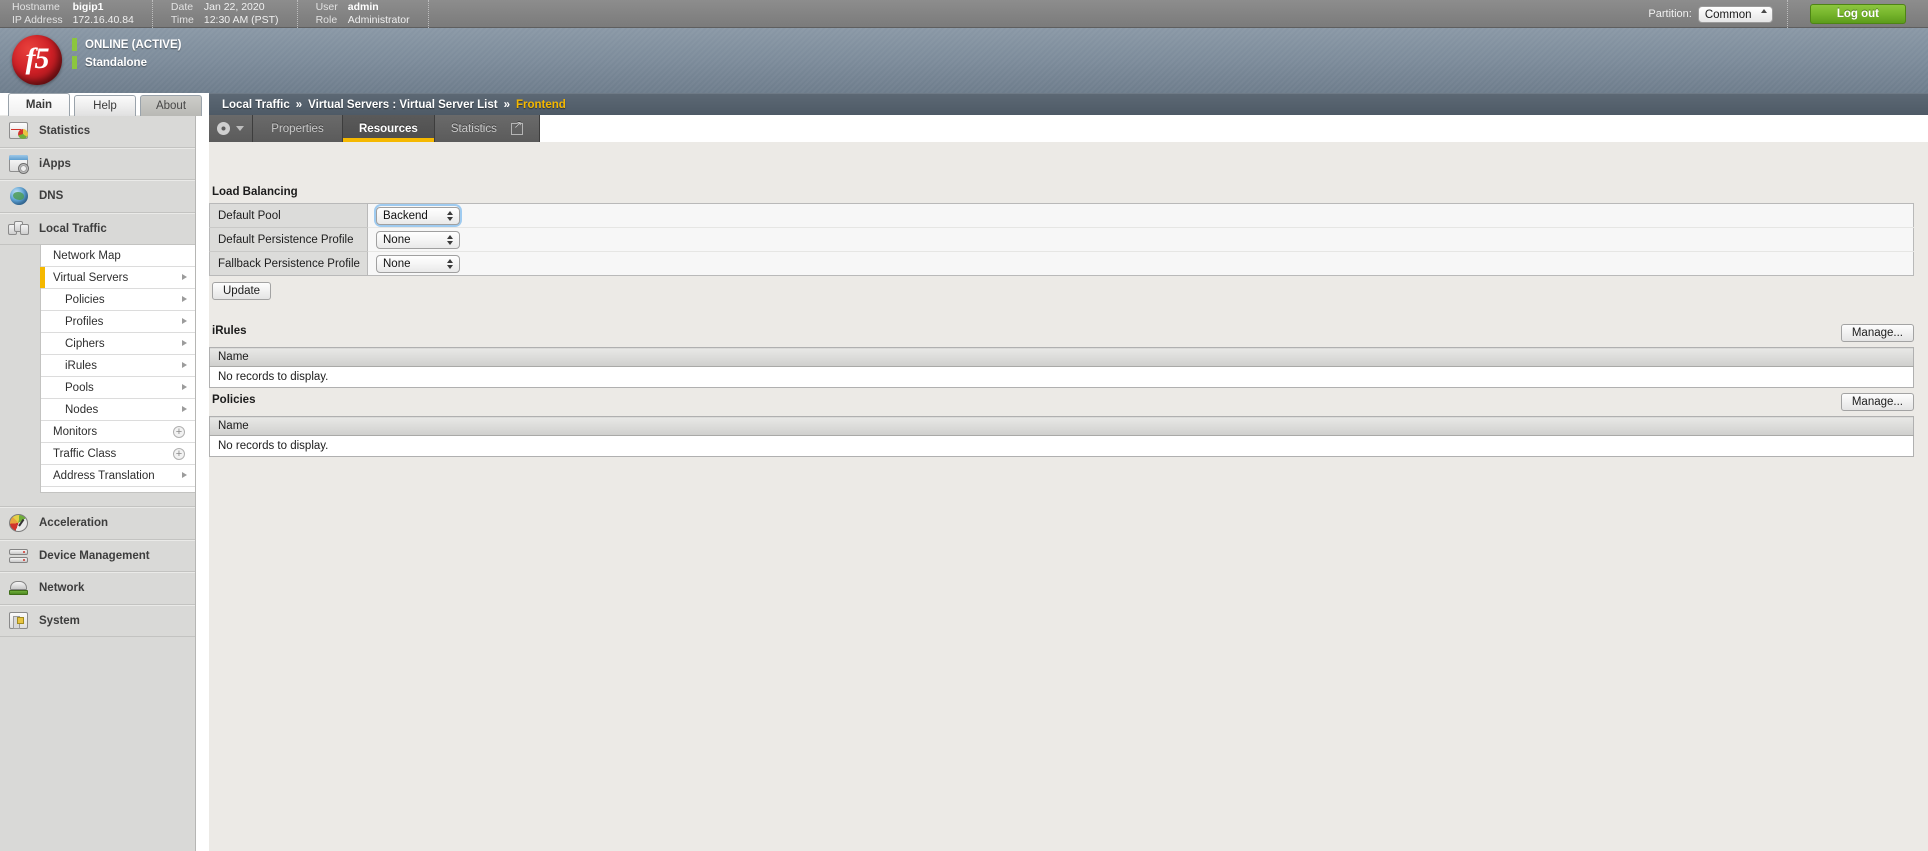  Describe the element at coordinates (97, 620) in the screenshot. I see `sidebar-item-system: System` at that location.